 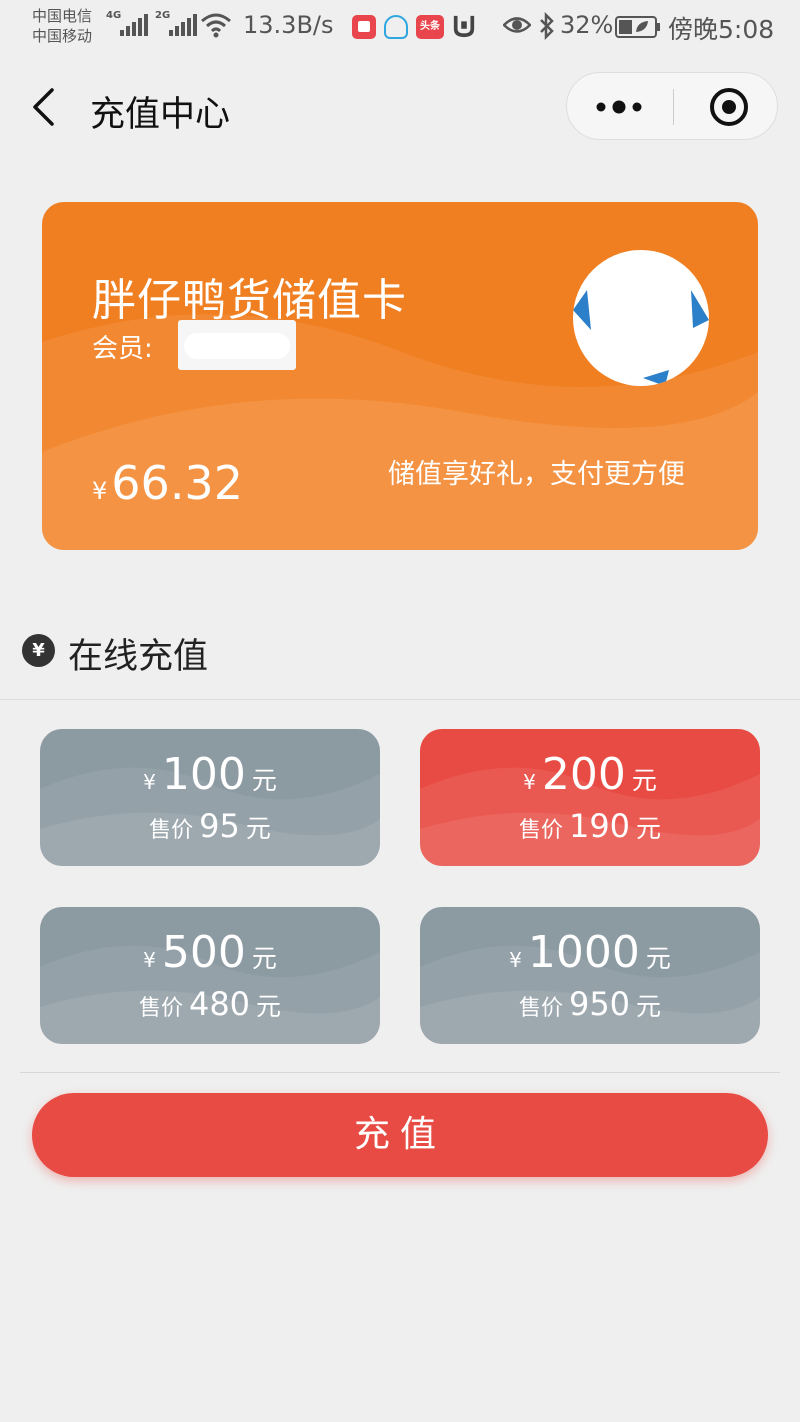 I want to click on card-name: 胖仔鸭货储值卡, so click(x=249, y=300).